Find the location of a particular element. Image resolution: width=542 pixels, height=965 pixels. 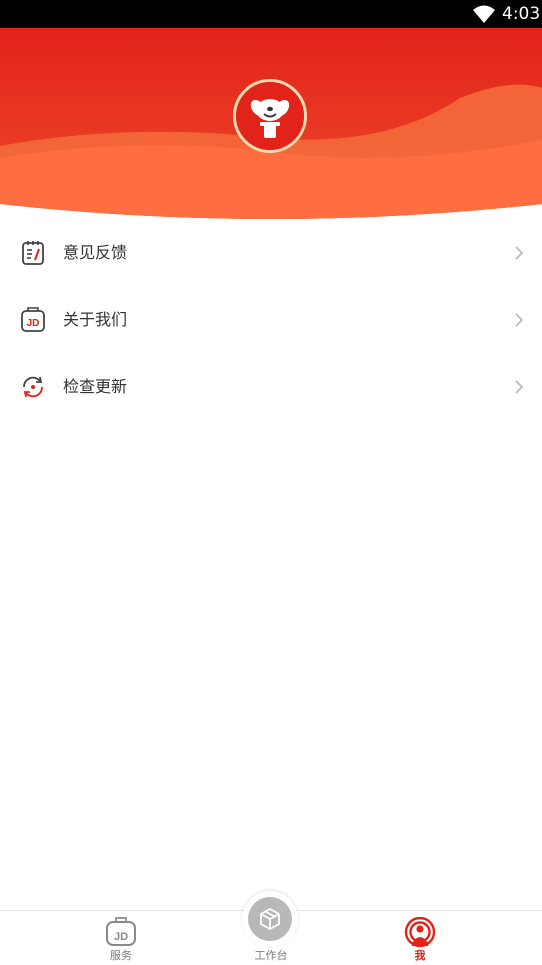

status-bar: 4:03 is located at coordinates (271, 14).